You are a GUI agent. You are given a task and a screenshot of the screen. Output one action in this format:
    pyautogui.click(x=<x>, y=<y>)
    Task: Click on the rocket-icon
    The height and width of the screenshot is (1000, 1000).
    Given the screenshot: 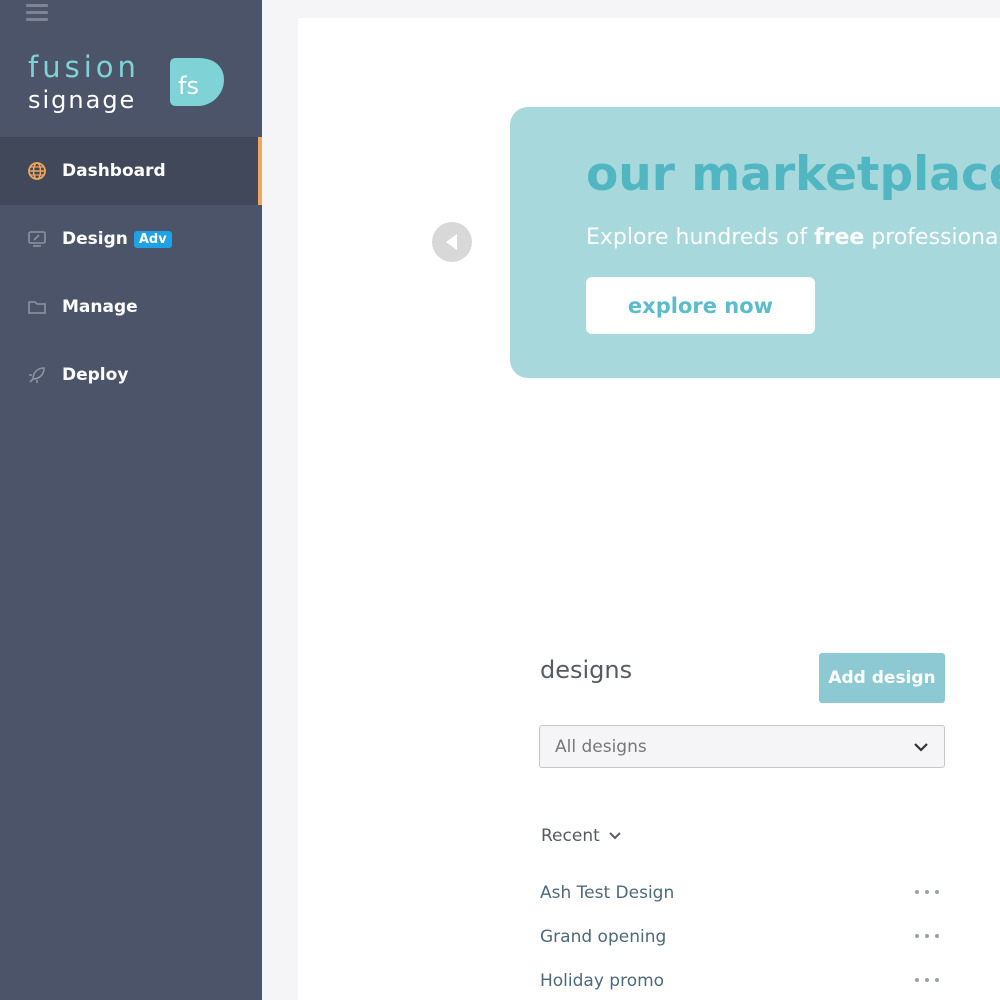 What is the action you would take?
    pyautogui.click(x=37, y=375)
    